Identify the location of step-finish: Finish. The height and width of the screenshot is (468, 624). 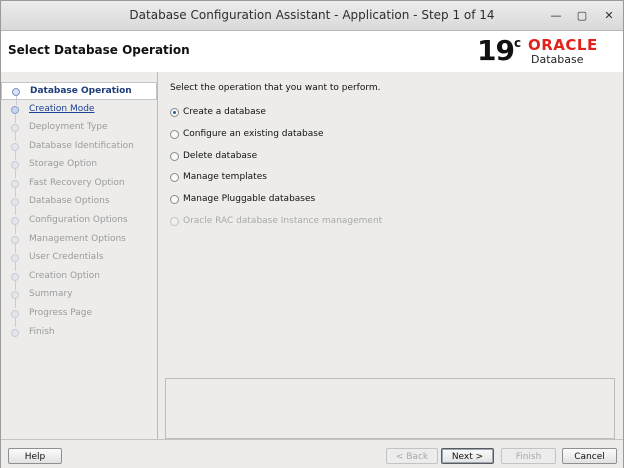
(79, 333).